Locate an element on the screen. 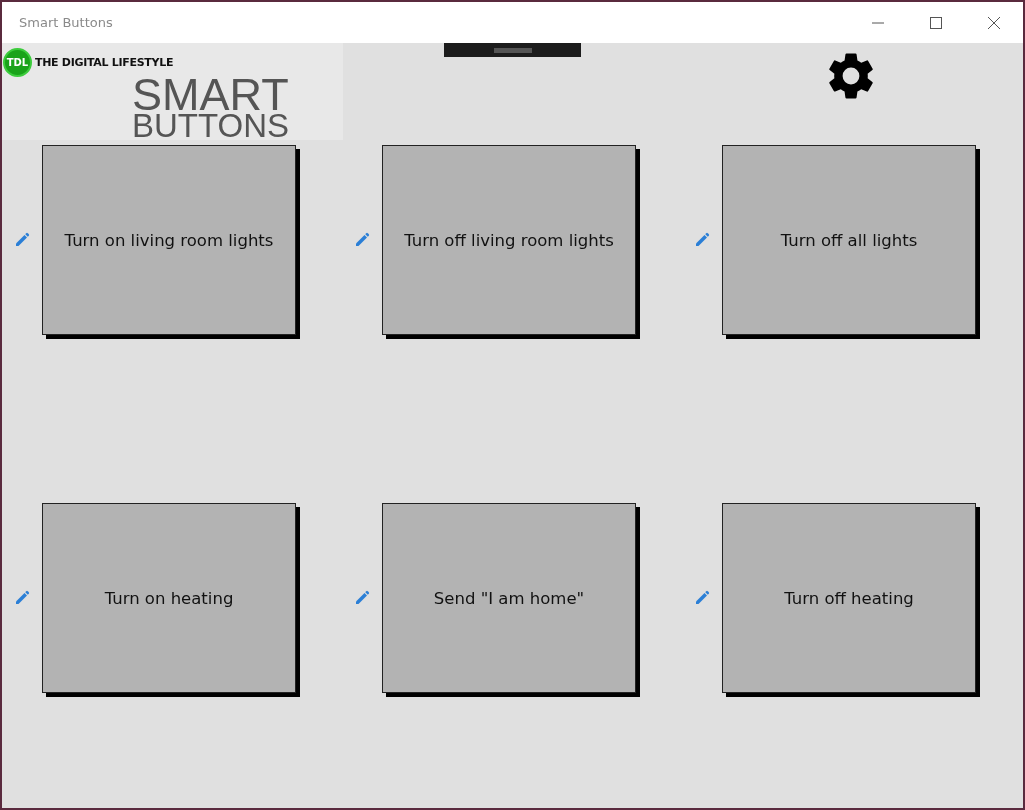 The image size is (1025, 810). app-subtitle: BUTTONS is located at coordinates (211, 126).